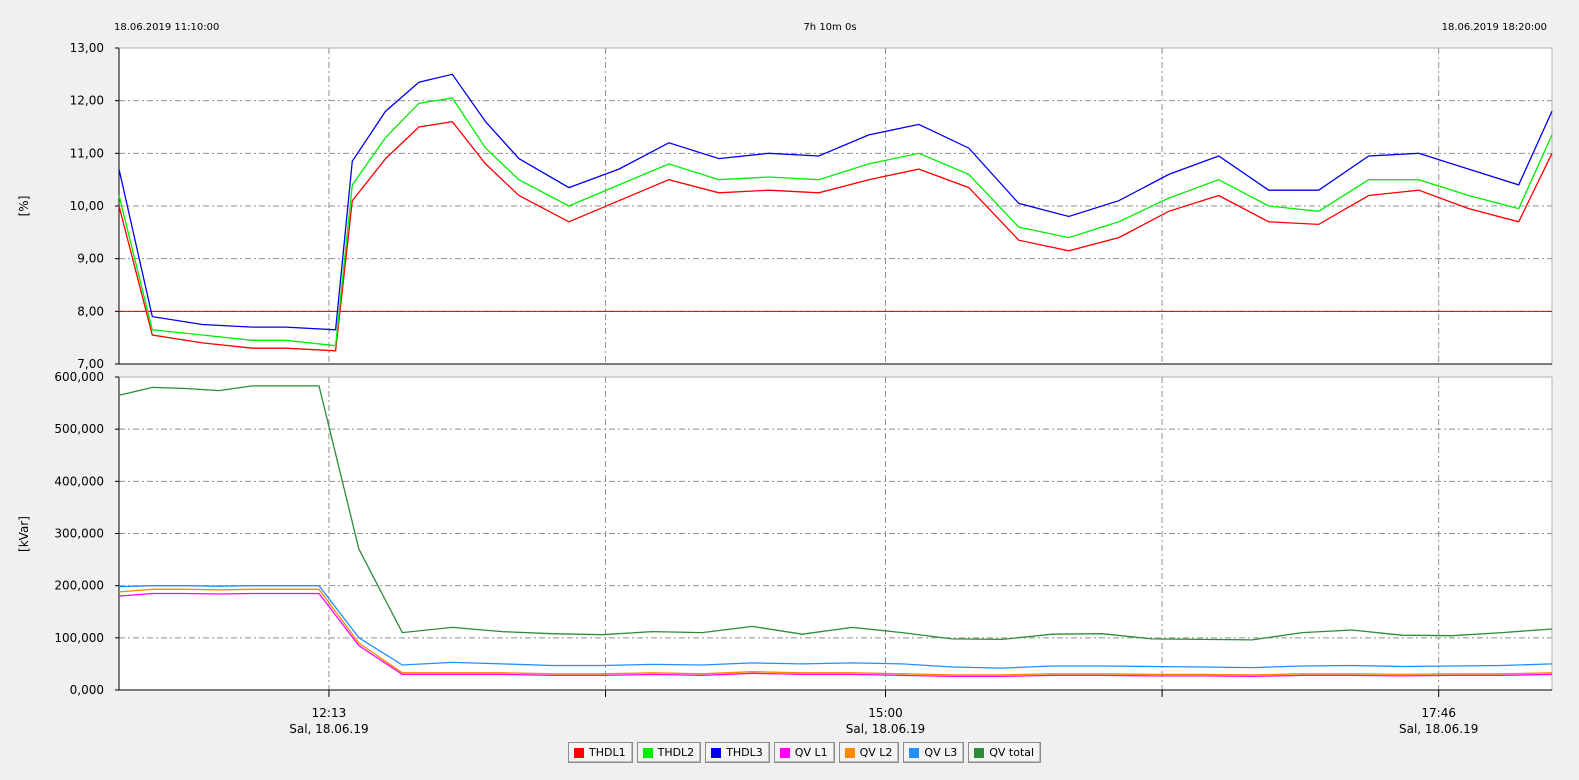 The height and width of the screenshot is (780, 1579). I want to click on y-tick-label: 500,000, so click(79, 429).